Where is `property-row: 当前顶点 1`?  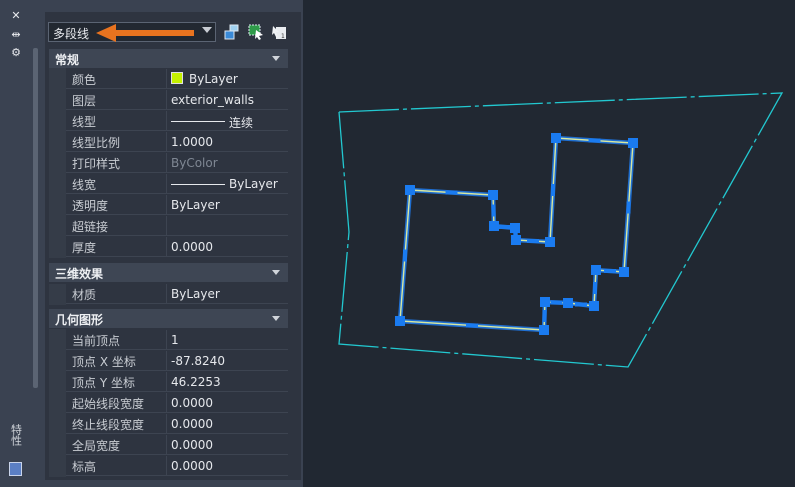
property-row: 当前顶点 1 is located at coordinates (177, 340).